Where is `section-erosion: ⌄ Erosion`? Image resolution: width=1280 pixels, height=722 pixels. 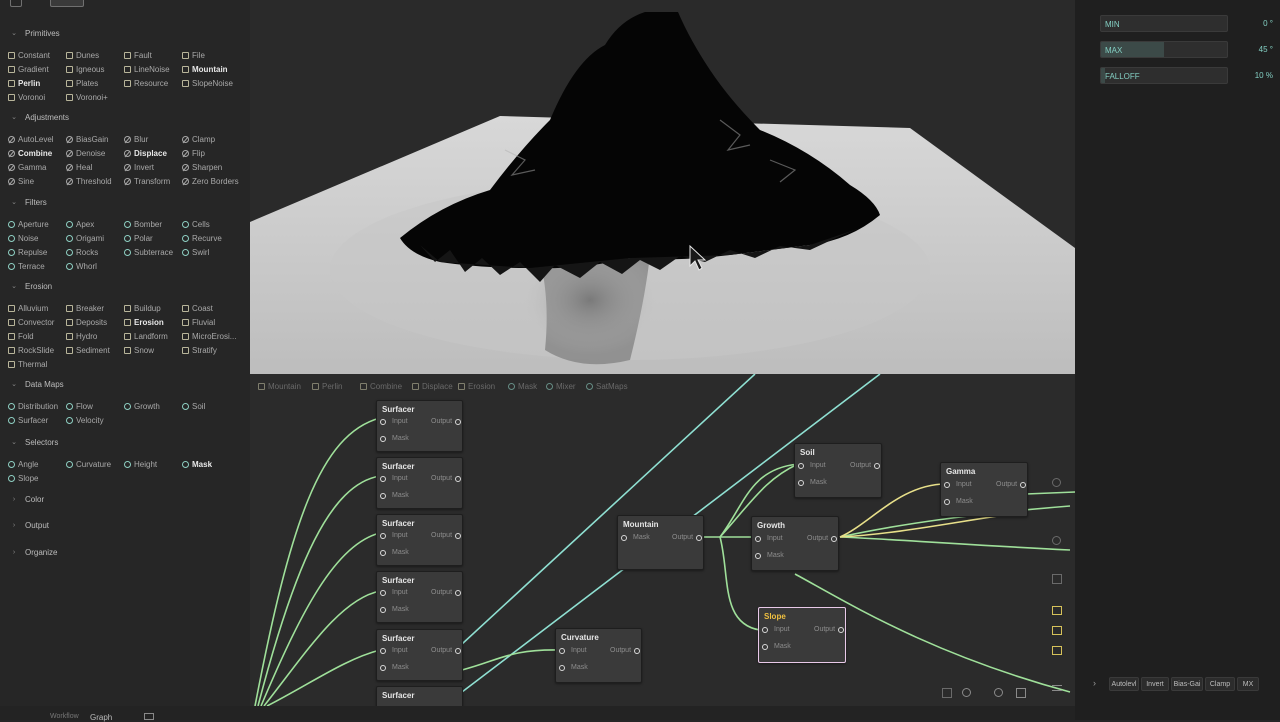 section-erosion: ⌄ Erosion is located at coordinates (31, 286).